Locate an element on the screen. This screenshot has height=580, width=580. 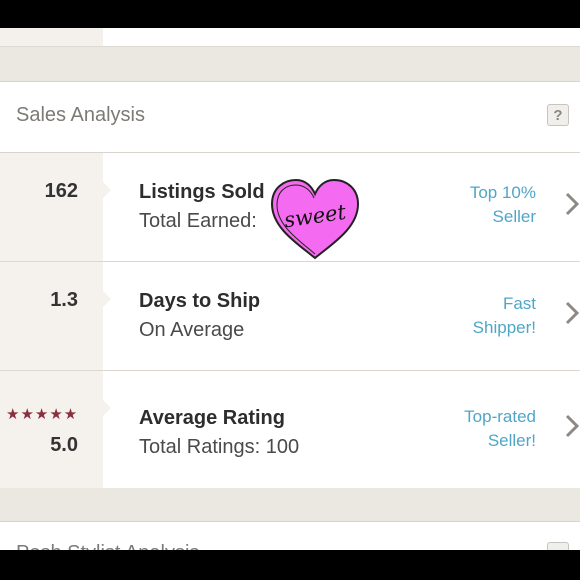
next-card: Posh Stylist Analysis is located at coordinates (290, 535).